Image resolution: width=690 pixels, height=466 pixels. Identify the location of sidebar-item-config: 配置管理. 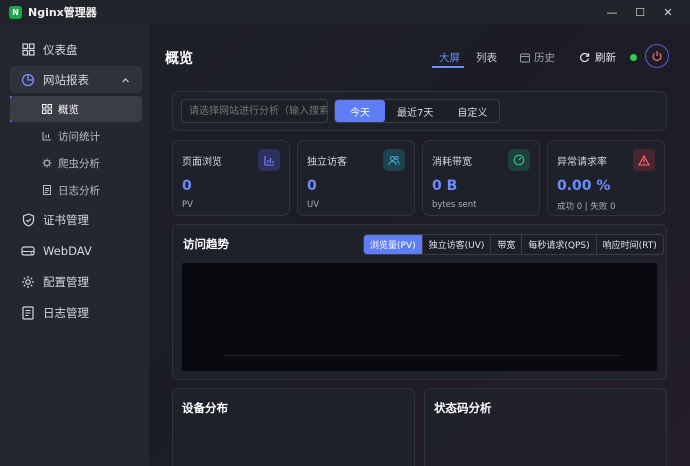
(76, 281).